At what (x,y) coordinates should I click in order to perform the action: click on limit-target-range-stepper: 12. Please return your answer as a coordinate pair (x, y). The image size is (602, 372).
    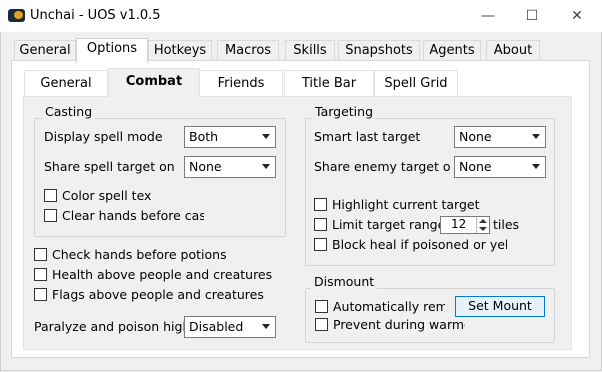
    Looking at the image, I should click on (465, 225).